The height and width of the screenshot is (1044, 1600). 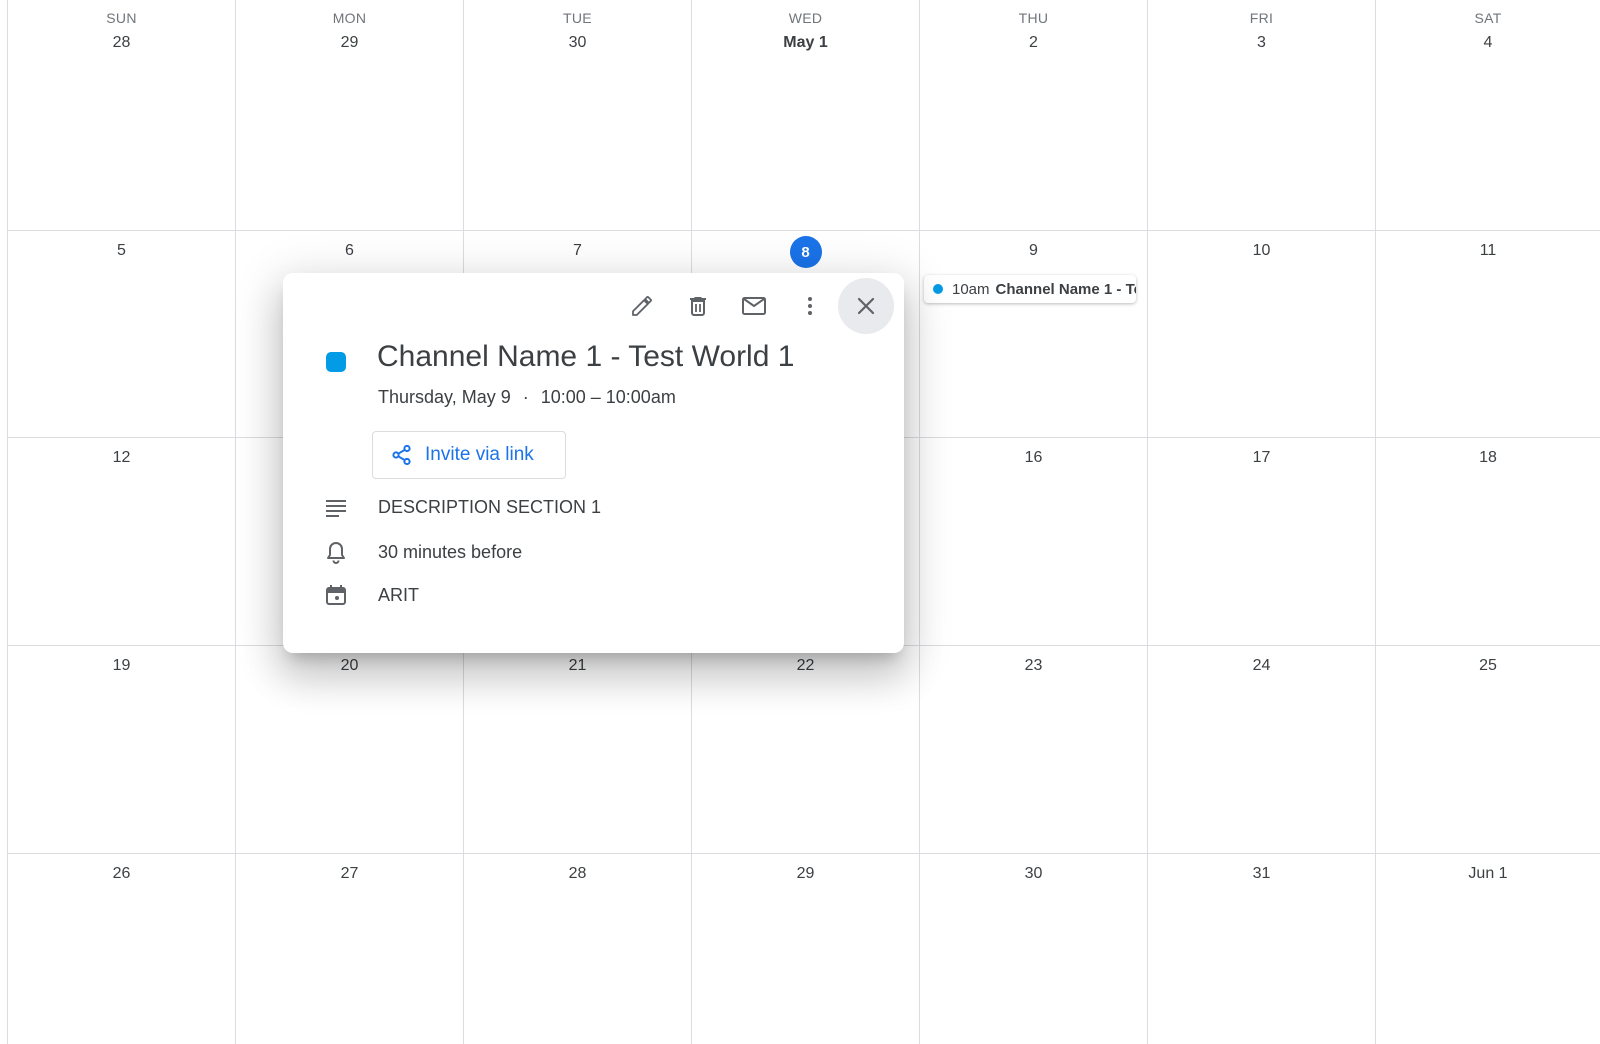 I want to click on close-icon, so click(x=866, y=306).